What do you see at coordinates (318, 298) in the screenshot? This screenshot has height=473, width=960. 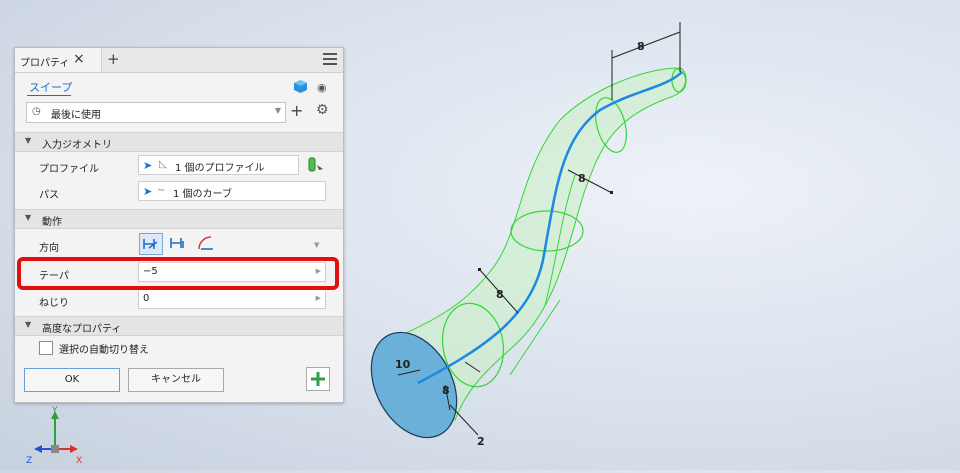 I see `spinner-arrow-icon: ▶` at bounding box center [318, 298].